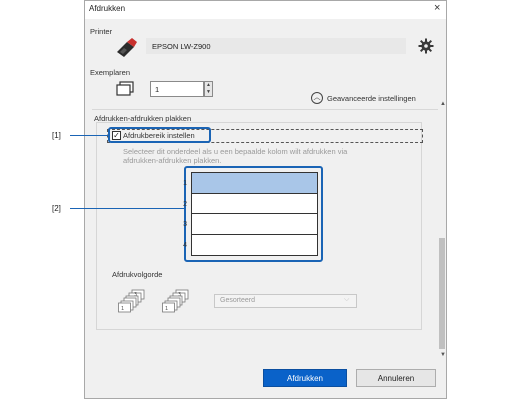 This screenshot has width=531, height=400. Describe the element at coordinates (317, 98) in the screenshot. I see `expand-advanced-icon: ︿` at that location.